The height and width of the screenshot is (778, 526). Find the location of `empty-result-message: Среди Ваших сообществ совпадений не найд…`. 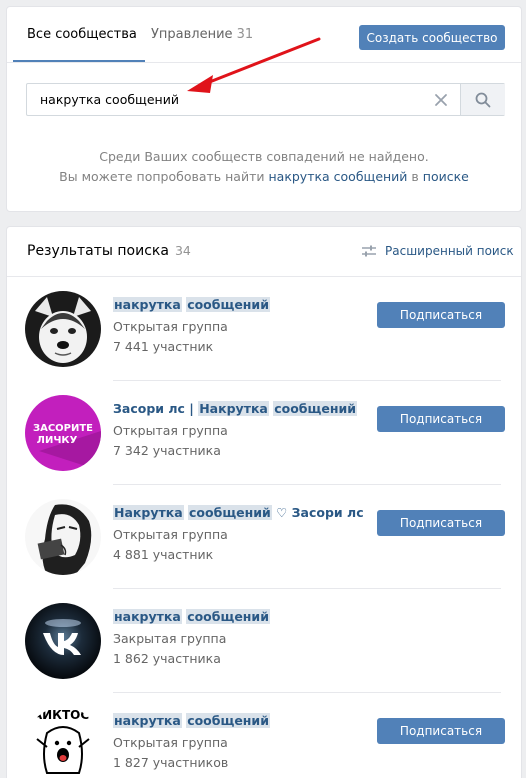

empty-result-message: Среди Ваших сообществ совпадений не найд… is located at coordinates (264, 167).